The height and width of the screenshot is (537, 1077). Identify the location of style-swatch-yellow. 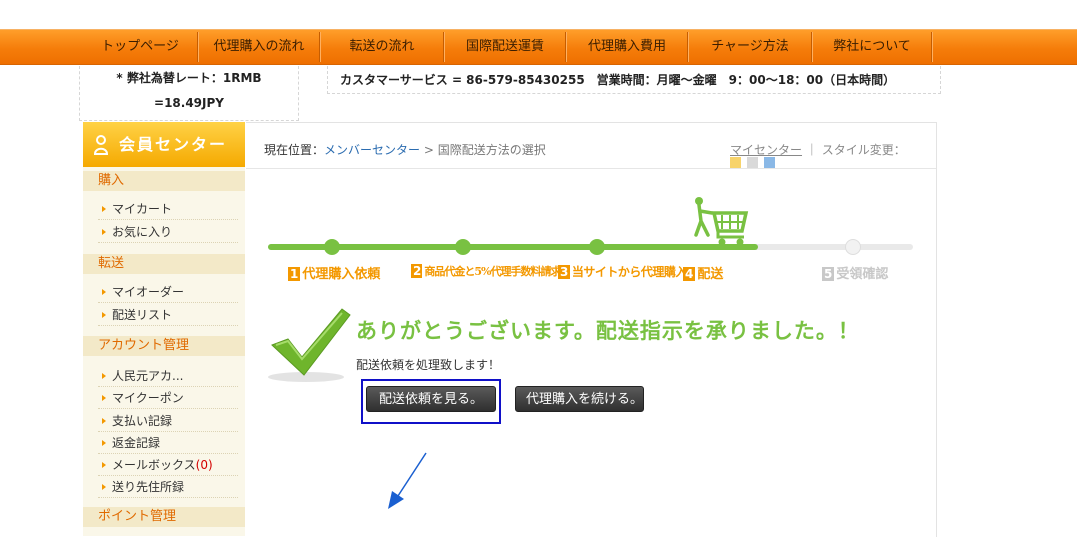
(735, 162).